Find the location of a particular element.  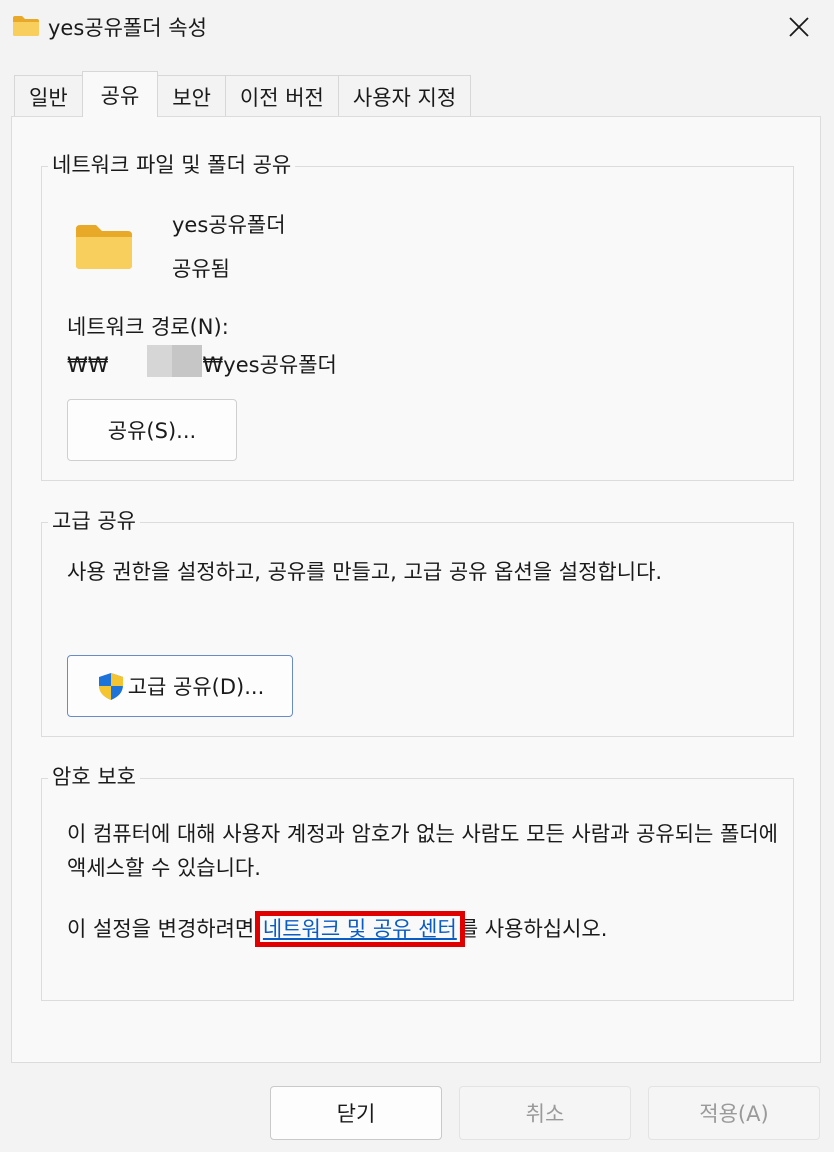

uac-shield-icon is located at coordinates (110, 686).